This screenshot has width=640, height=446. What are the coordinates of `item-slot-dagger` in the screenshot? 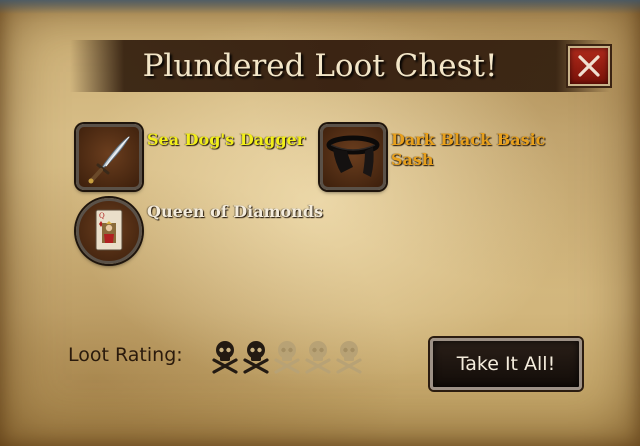 It's located at (109, 157).